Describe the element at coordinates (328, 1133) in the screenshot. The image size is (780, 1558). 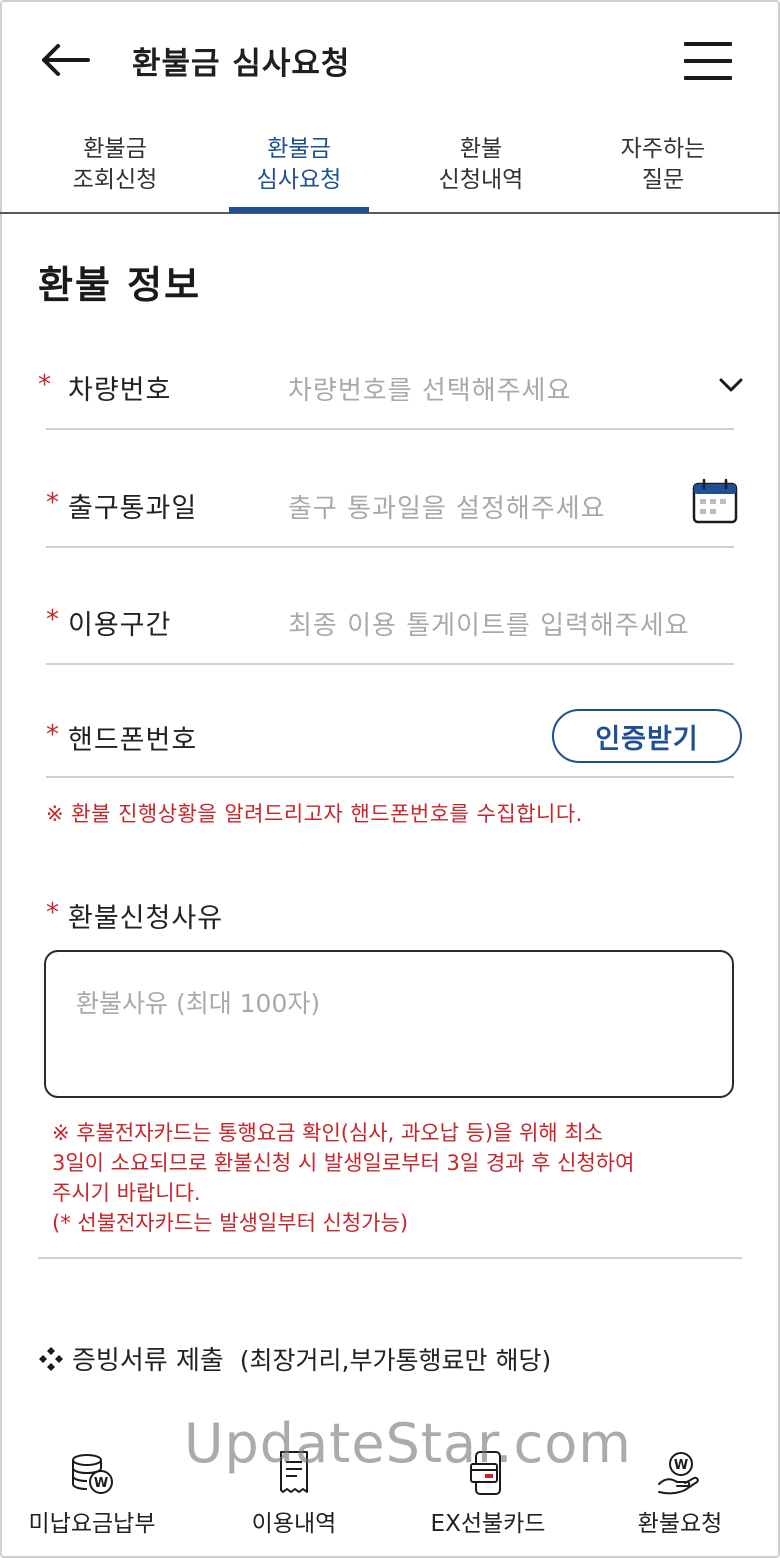
I see `card-notice-line: ※ 후불전자카드는 통행요금 확인(심사, 과오납 등)을 위해 최소` at that location.